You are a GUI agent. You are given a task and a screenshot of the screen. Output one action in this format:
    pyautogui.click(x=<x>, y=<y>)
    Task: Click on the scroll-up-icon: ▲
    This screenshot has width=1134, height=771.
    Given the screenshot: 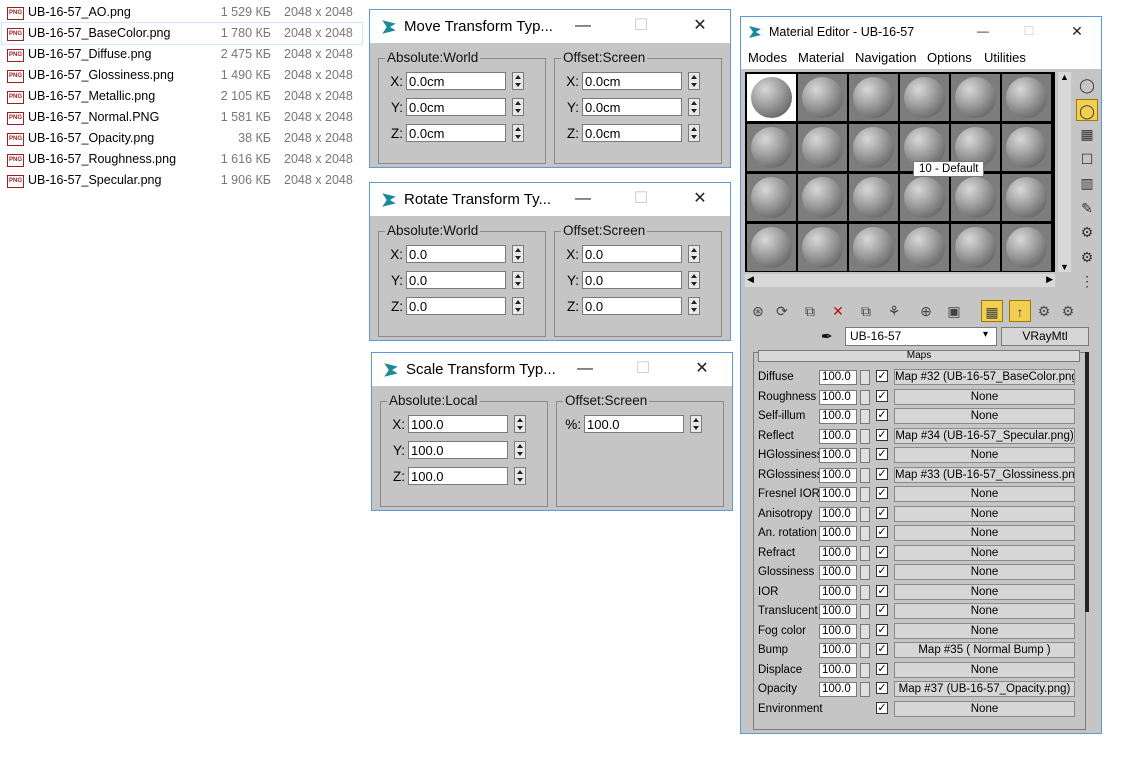 What is the action you would take?
    pyautogui.click(x=1064, y=77)
    